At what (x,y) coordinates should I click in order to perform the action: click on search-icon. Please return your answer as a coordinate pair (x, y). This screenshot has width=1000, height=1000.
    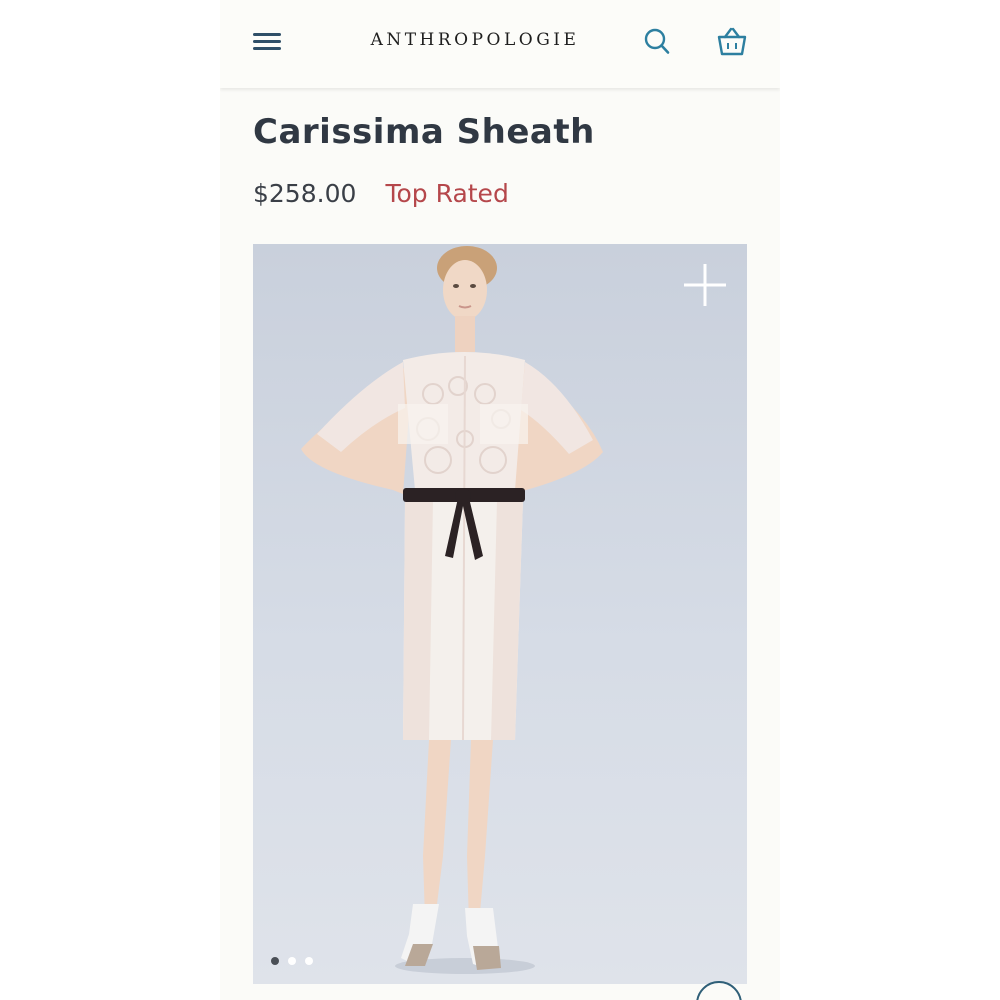
    Looking at the image, I should click on (658, 42).